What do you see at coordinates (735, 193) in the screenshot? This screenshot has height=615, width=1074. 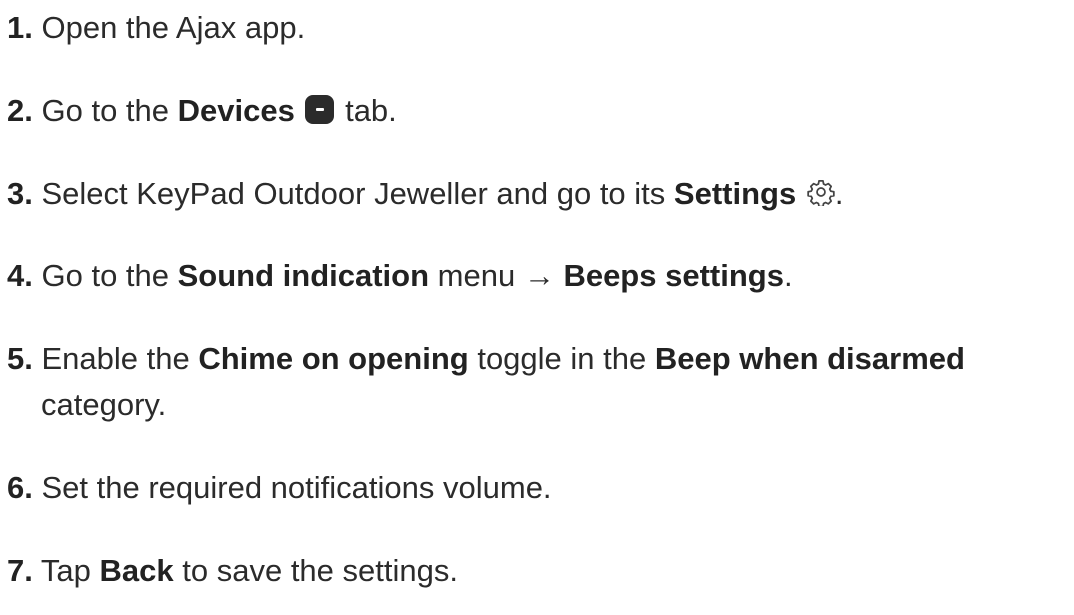 I see `settings-label: Settings` at bounding box center [735, 193].